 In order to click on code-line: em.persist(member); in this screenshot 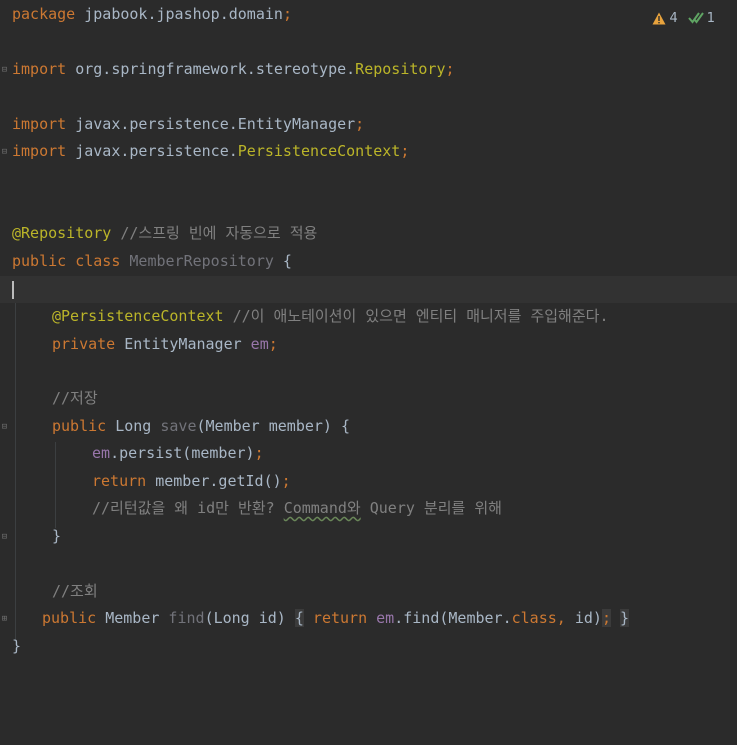, I will do `click(368, 453)`.